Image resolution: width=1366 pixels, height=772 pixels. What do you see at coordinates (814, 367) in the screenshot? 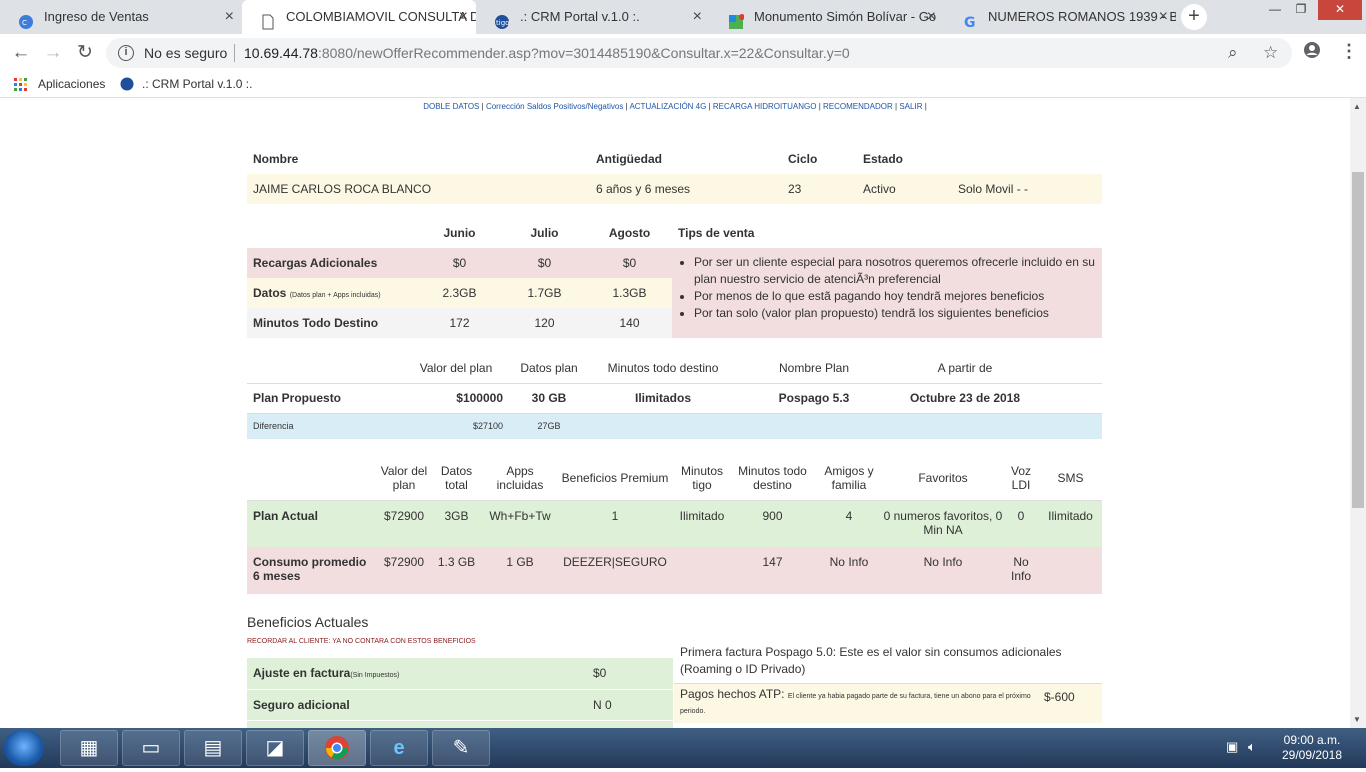
I see `header-nombre-plan: Nombre Plan` at bounding box center [814, 367].